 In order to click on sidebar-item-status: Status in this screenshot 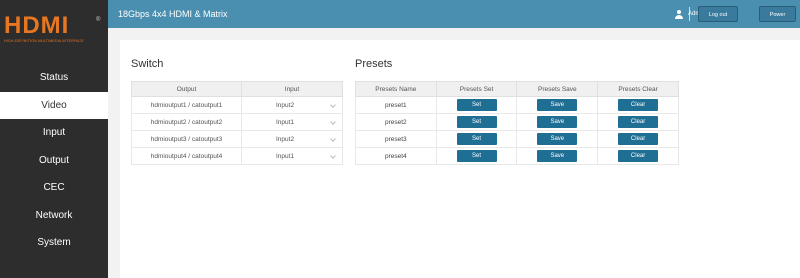, I will do `click(54, 78)`.